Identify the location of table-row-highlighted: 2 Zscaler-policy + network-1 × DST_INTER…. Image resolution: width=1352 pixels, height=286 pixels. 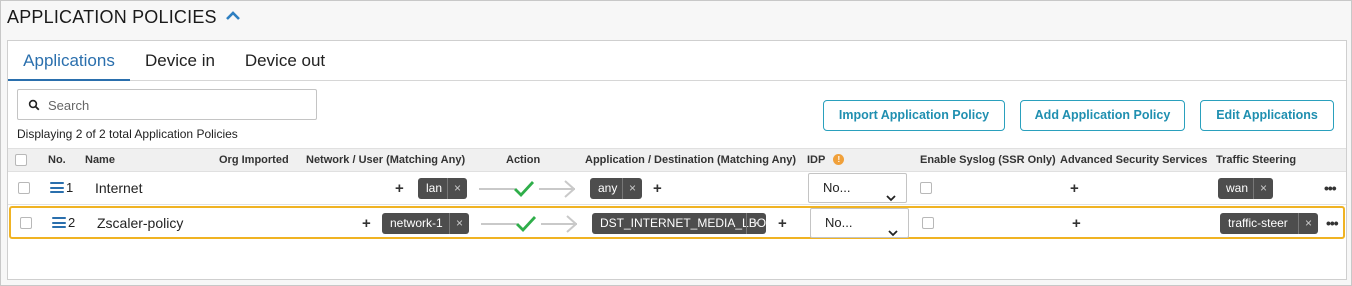
(677, 222).